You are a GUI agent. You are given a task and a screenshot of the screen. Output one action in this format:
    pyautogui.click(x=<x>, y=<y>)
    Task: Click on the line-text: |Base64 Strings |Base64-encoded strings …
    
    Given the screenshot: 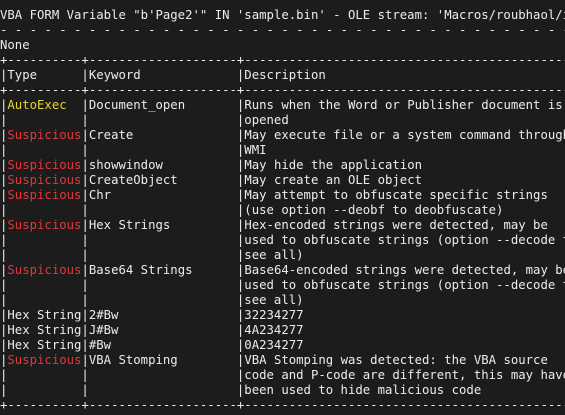 What is the action you would take?
    pyautogui.click(x=323, y=270)
    